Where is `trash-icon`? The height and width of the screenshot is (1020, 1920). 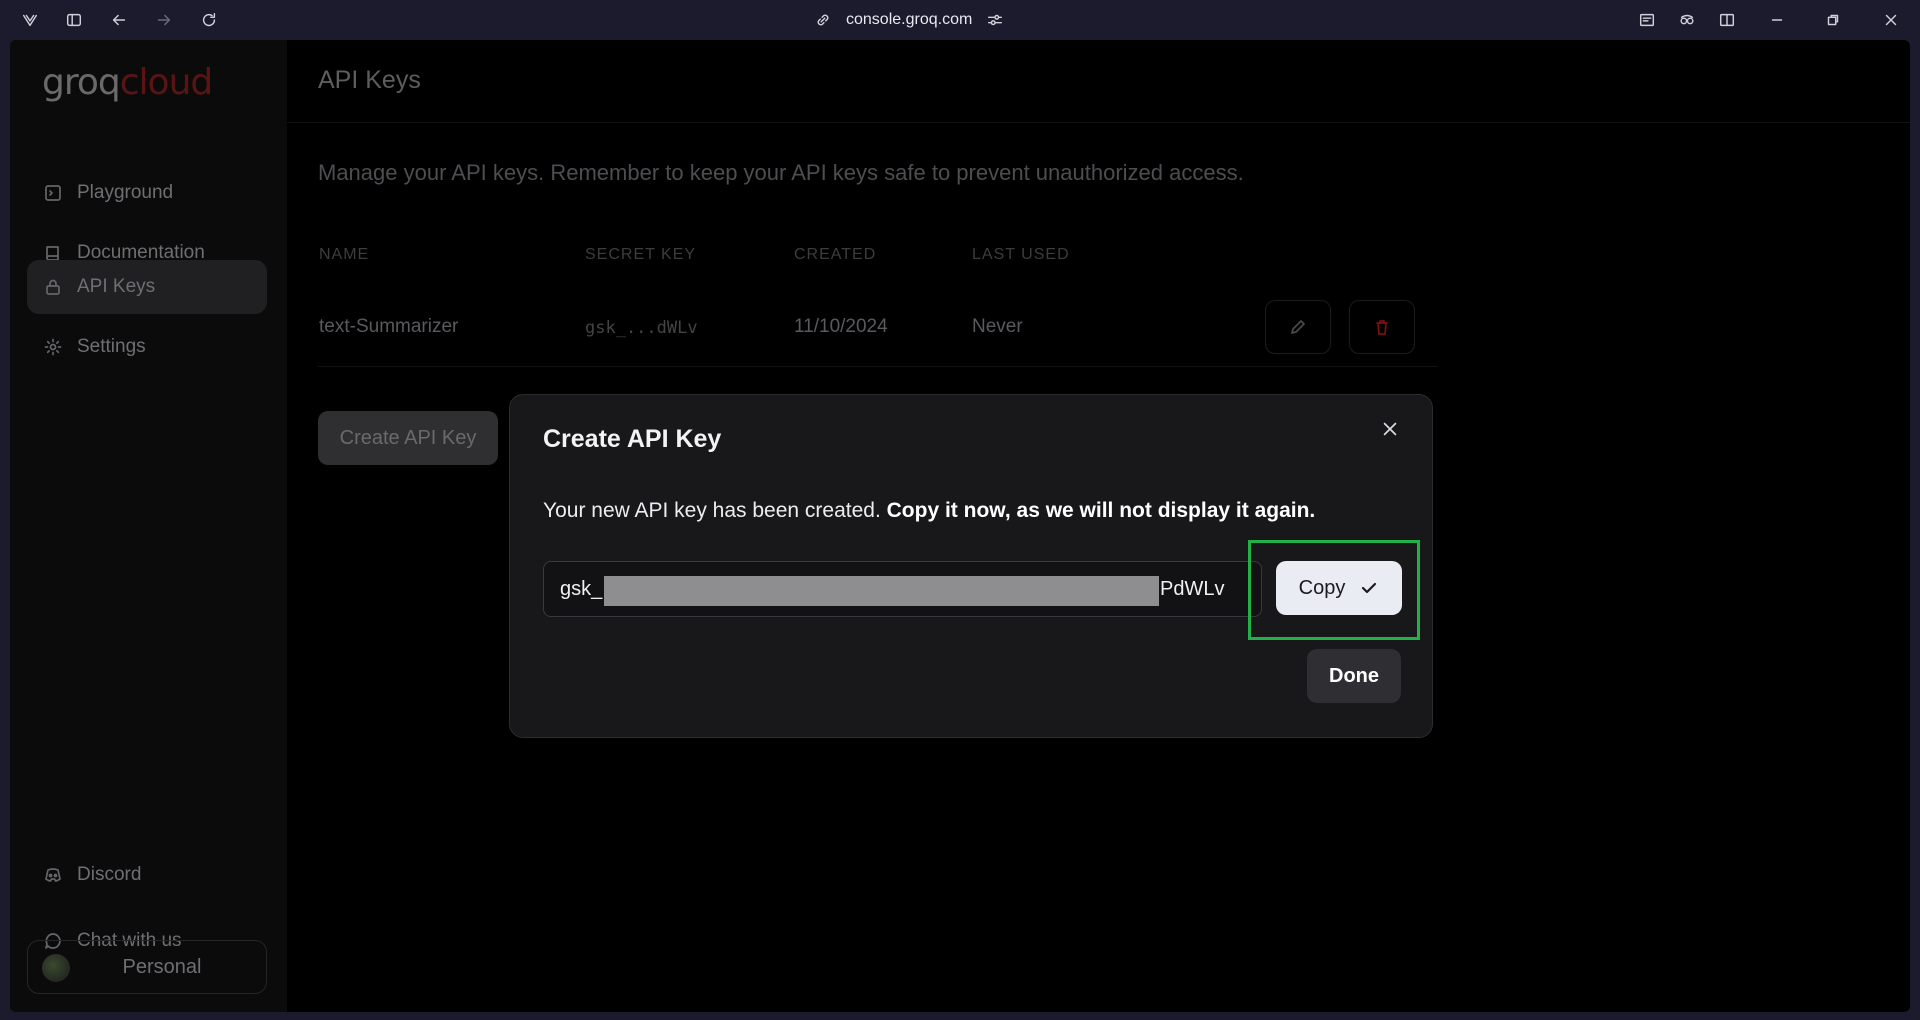 trash-icon is located at coordinates (1382, 327).